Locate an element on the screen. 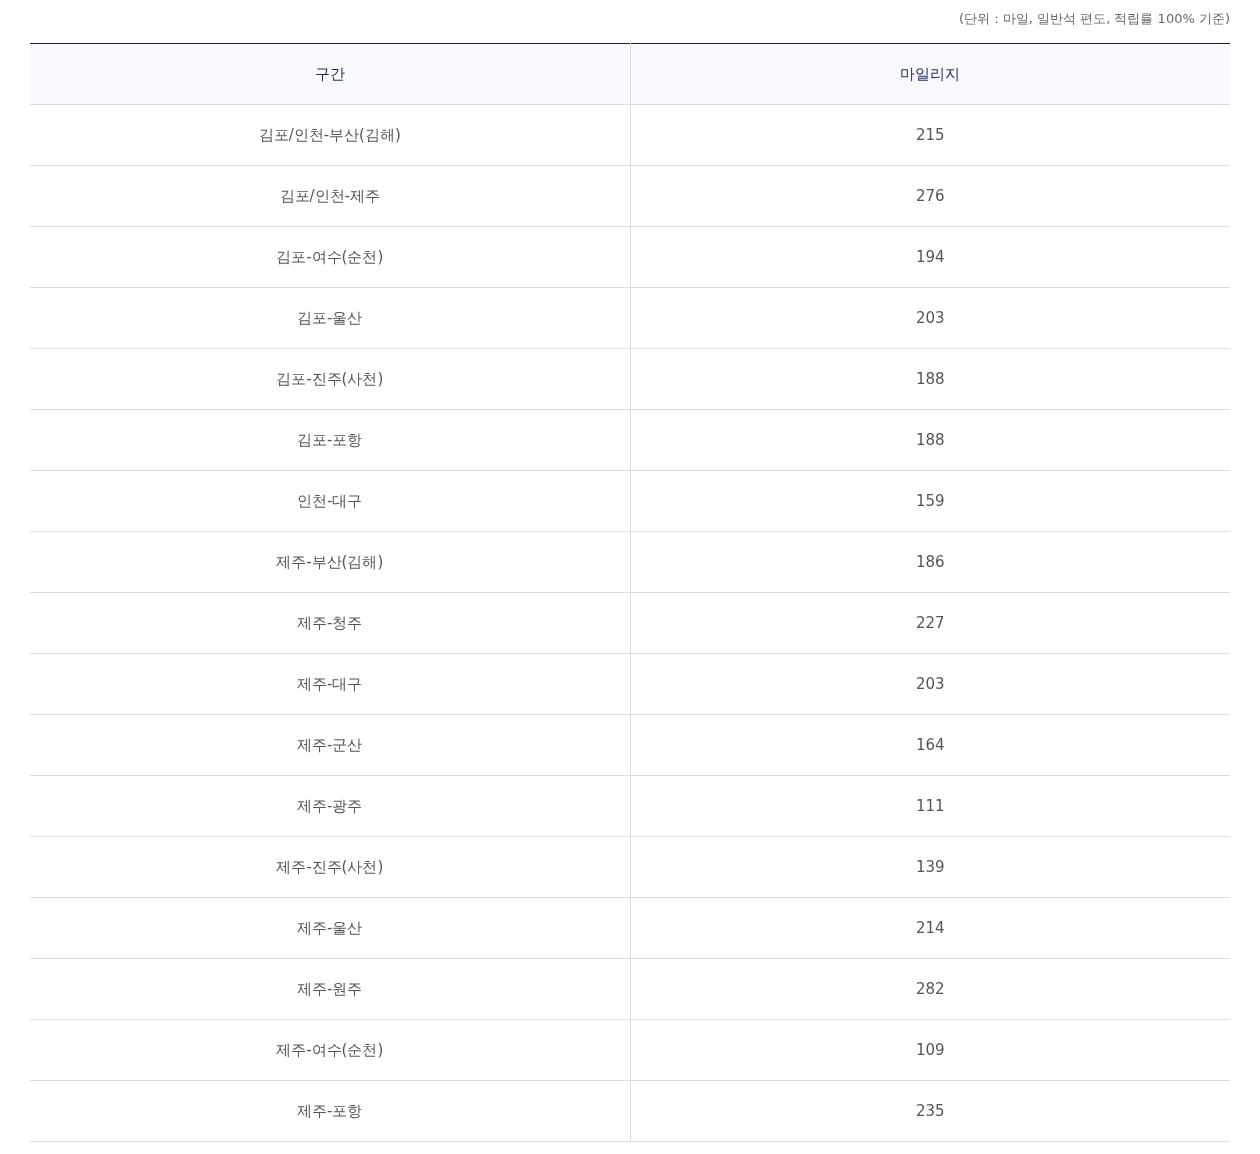 This screenshot has height=1154, width=1260. table-cell: 김포-여수(순천) is located at coordinates (330, 257).